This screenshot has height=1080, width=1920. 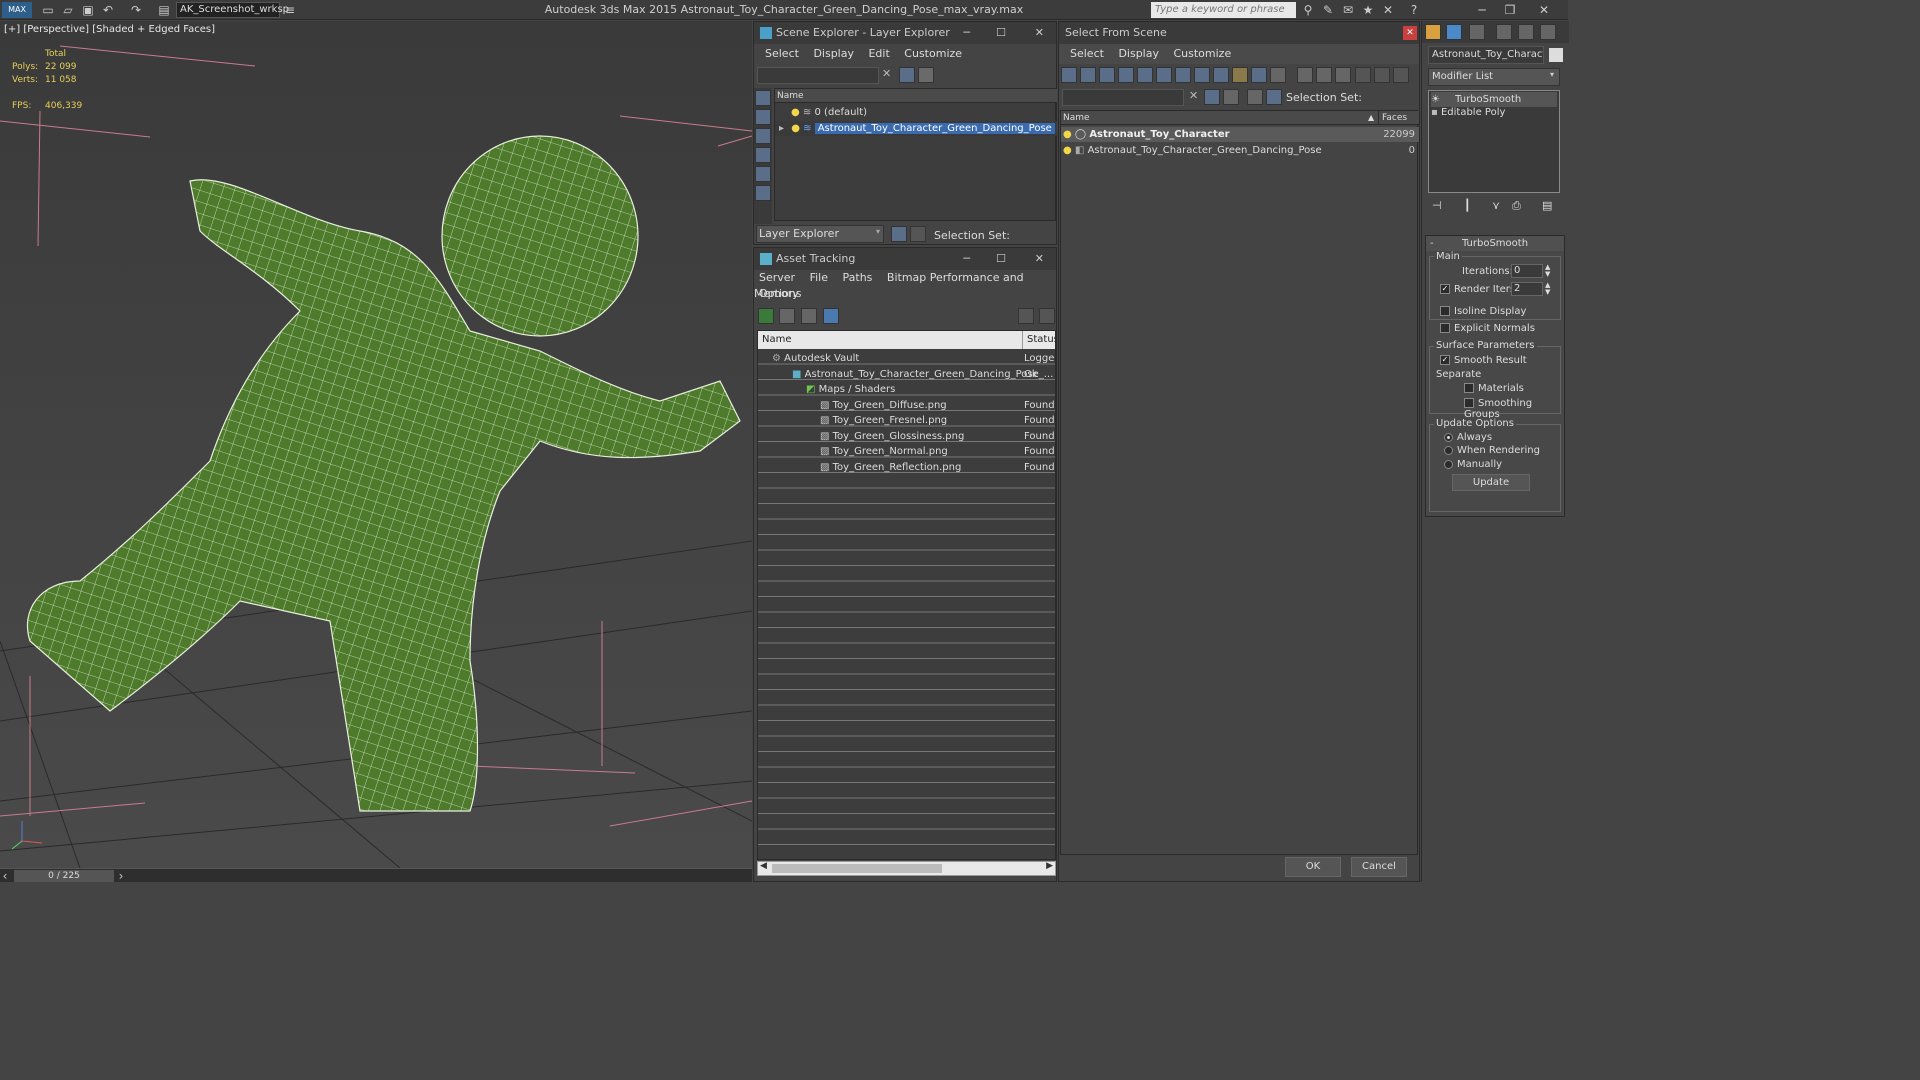 I want to click on configure-sets-icon: ▤, so click(x=1547, y=205).